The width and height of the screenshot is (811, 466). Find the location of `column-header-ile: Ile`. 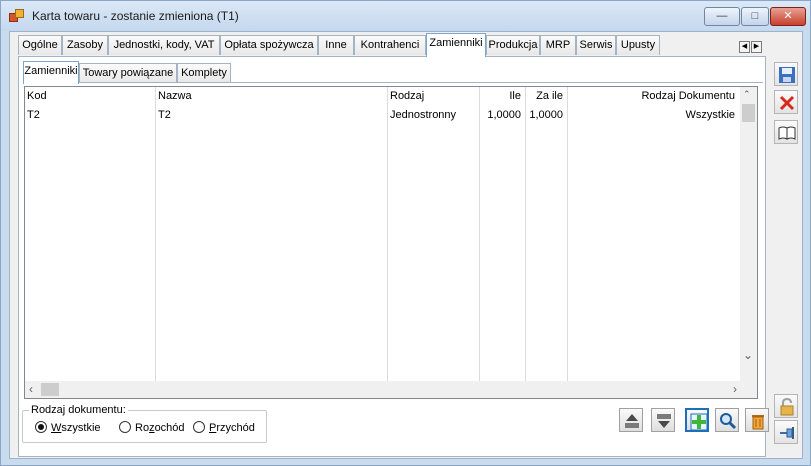

column-header-ile: Ile is located at coordinates (501, 96).